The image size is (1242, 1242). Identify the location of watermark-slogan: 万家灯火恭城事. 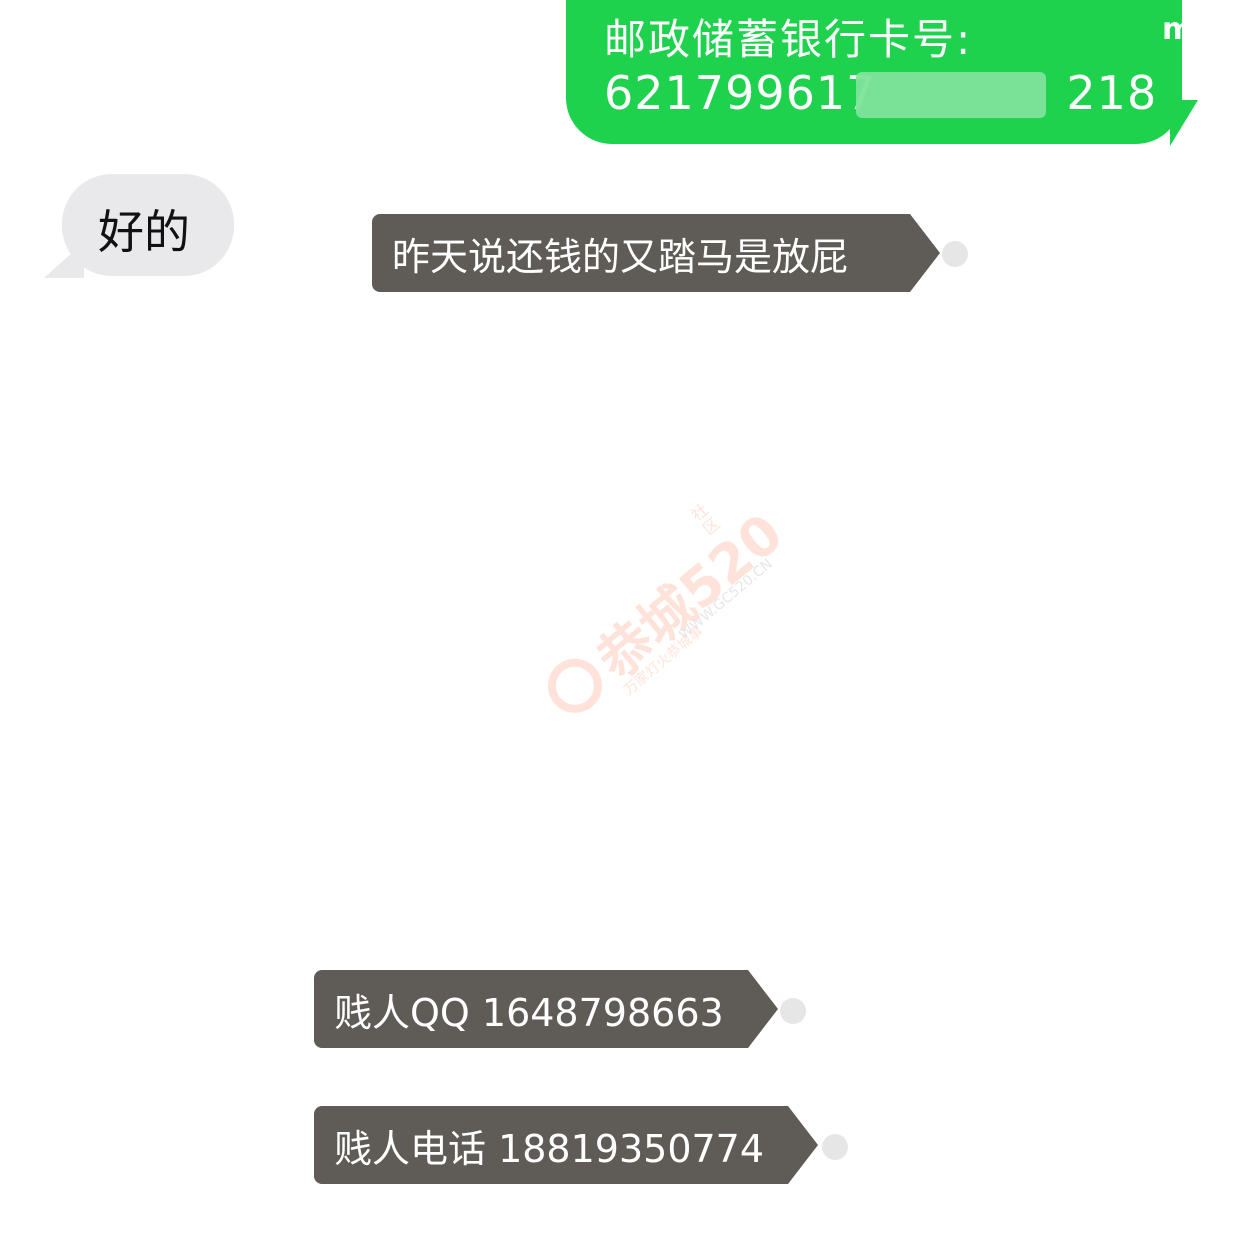
(664, 661).